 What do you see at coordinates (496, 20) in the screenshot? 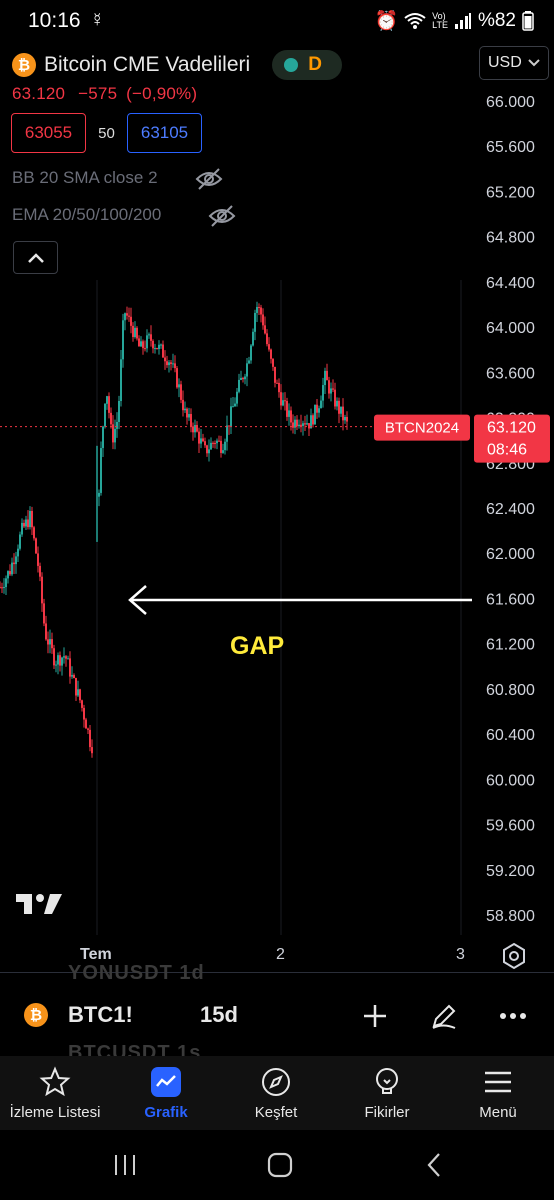
I see `battery-percent: %82` at bounding box center [496, 20].